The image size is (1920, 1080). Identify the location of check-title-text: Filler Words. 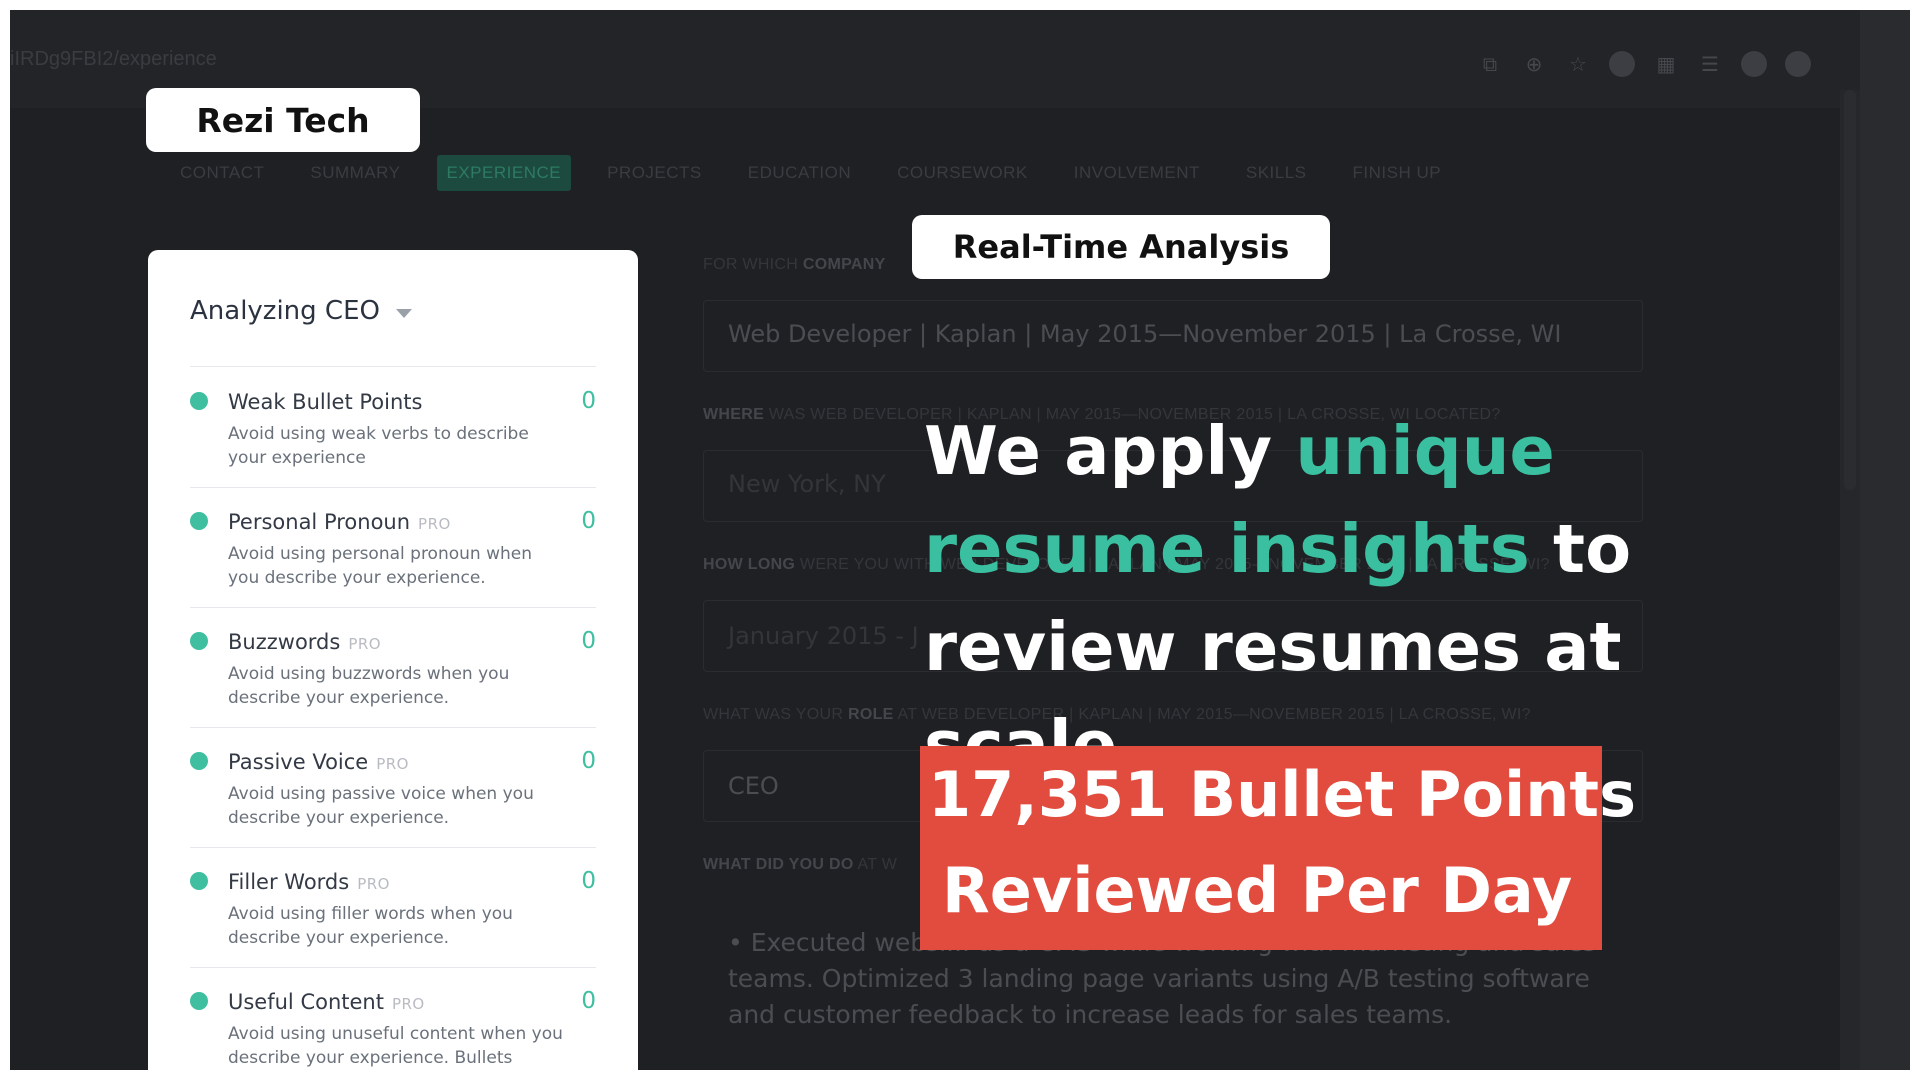
(289, 882).